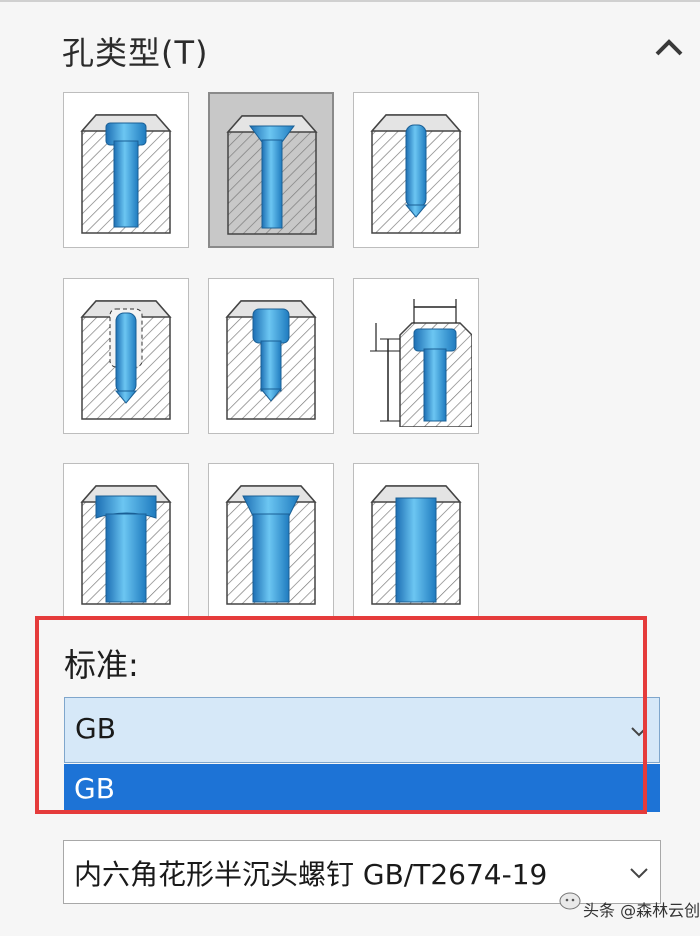  Describe the element at coordinates (350, 1) in the screenshot. I see `panel-top-divider` at that location.